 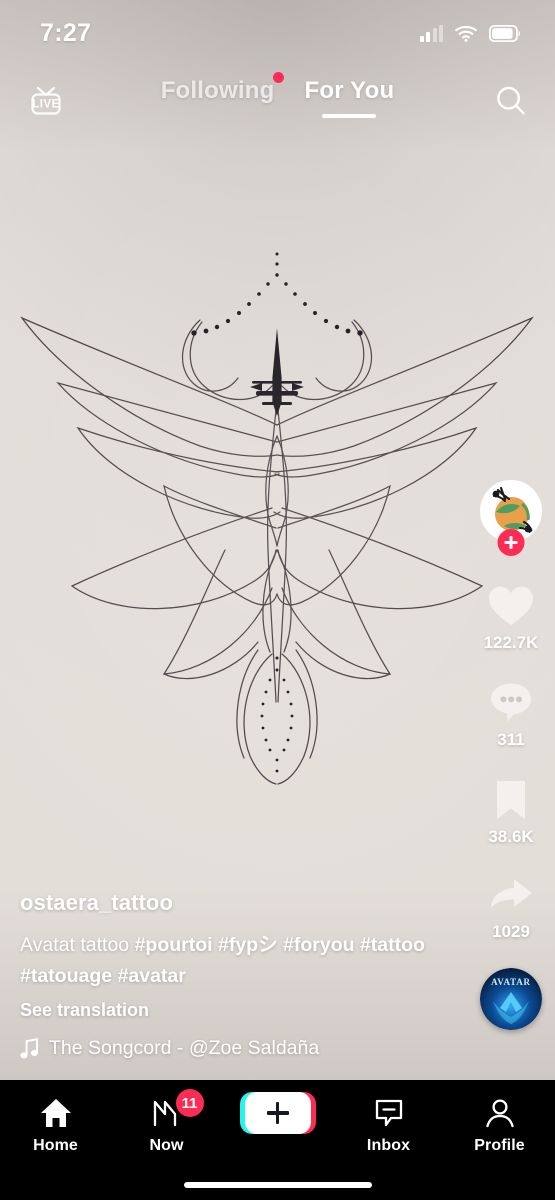 What do you see at coordinates (392, 945) in the screenshot?
I see `hashtag-tattoo: #tattoo` at bounding box center [392, 945].